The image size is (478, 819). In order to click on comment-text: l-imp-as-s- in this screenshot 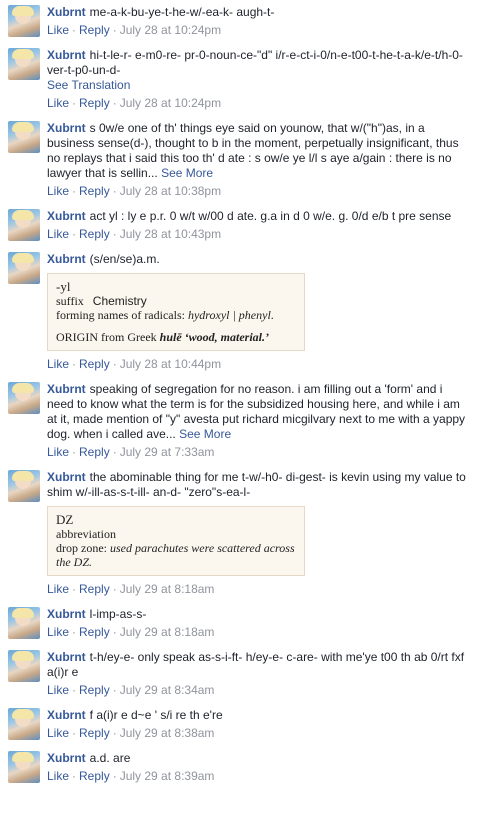, I will do `click(118, 614)`.